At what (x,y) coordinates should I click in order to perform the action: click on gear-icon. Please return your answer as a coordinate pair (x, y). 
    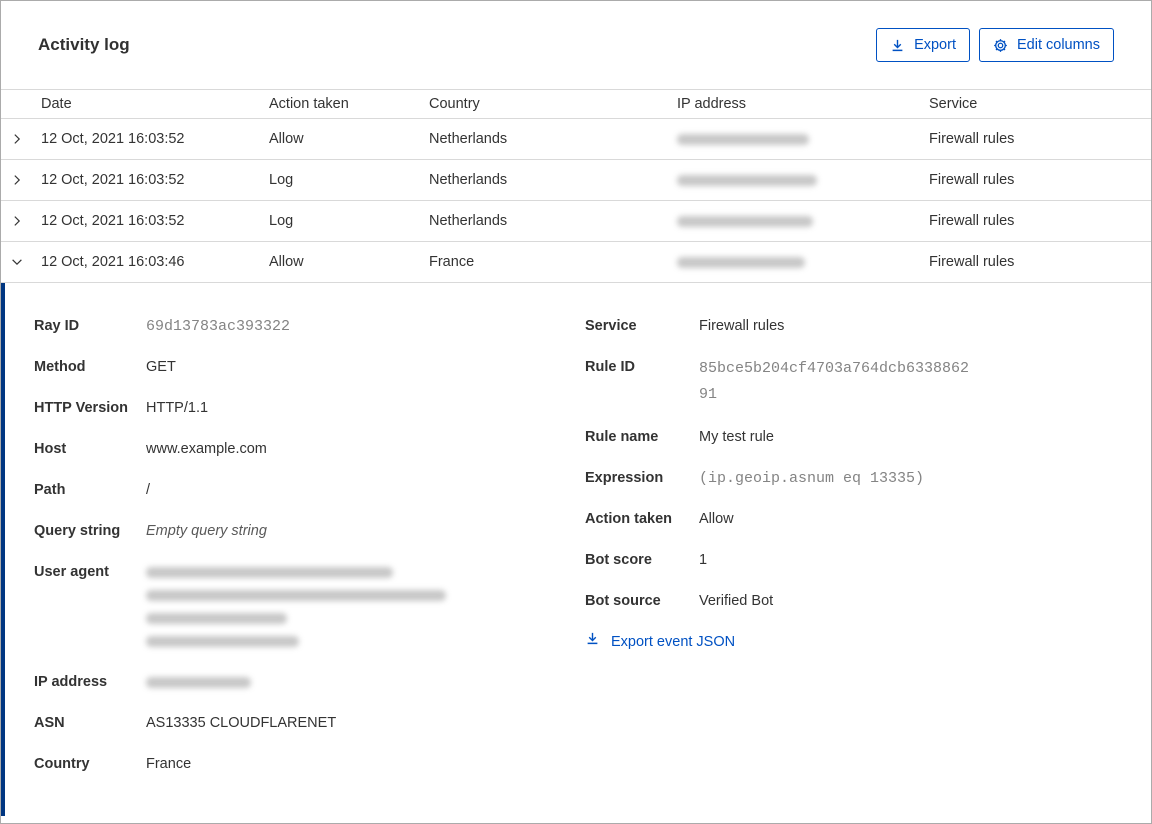
    Looking at the image, I should click on (1000, 45).